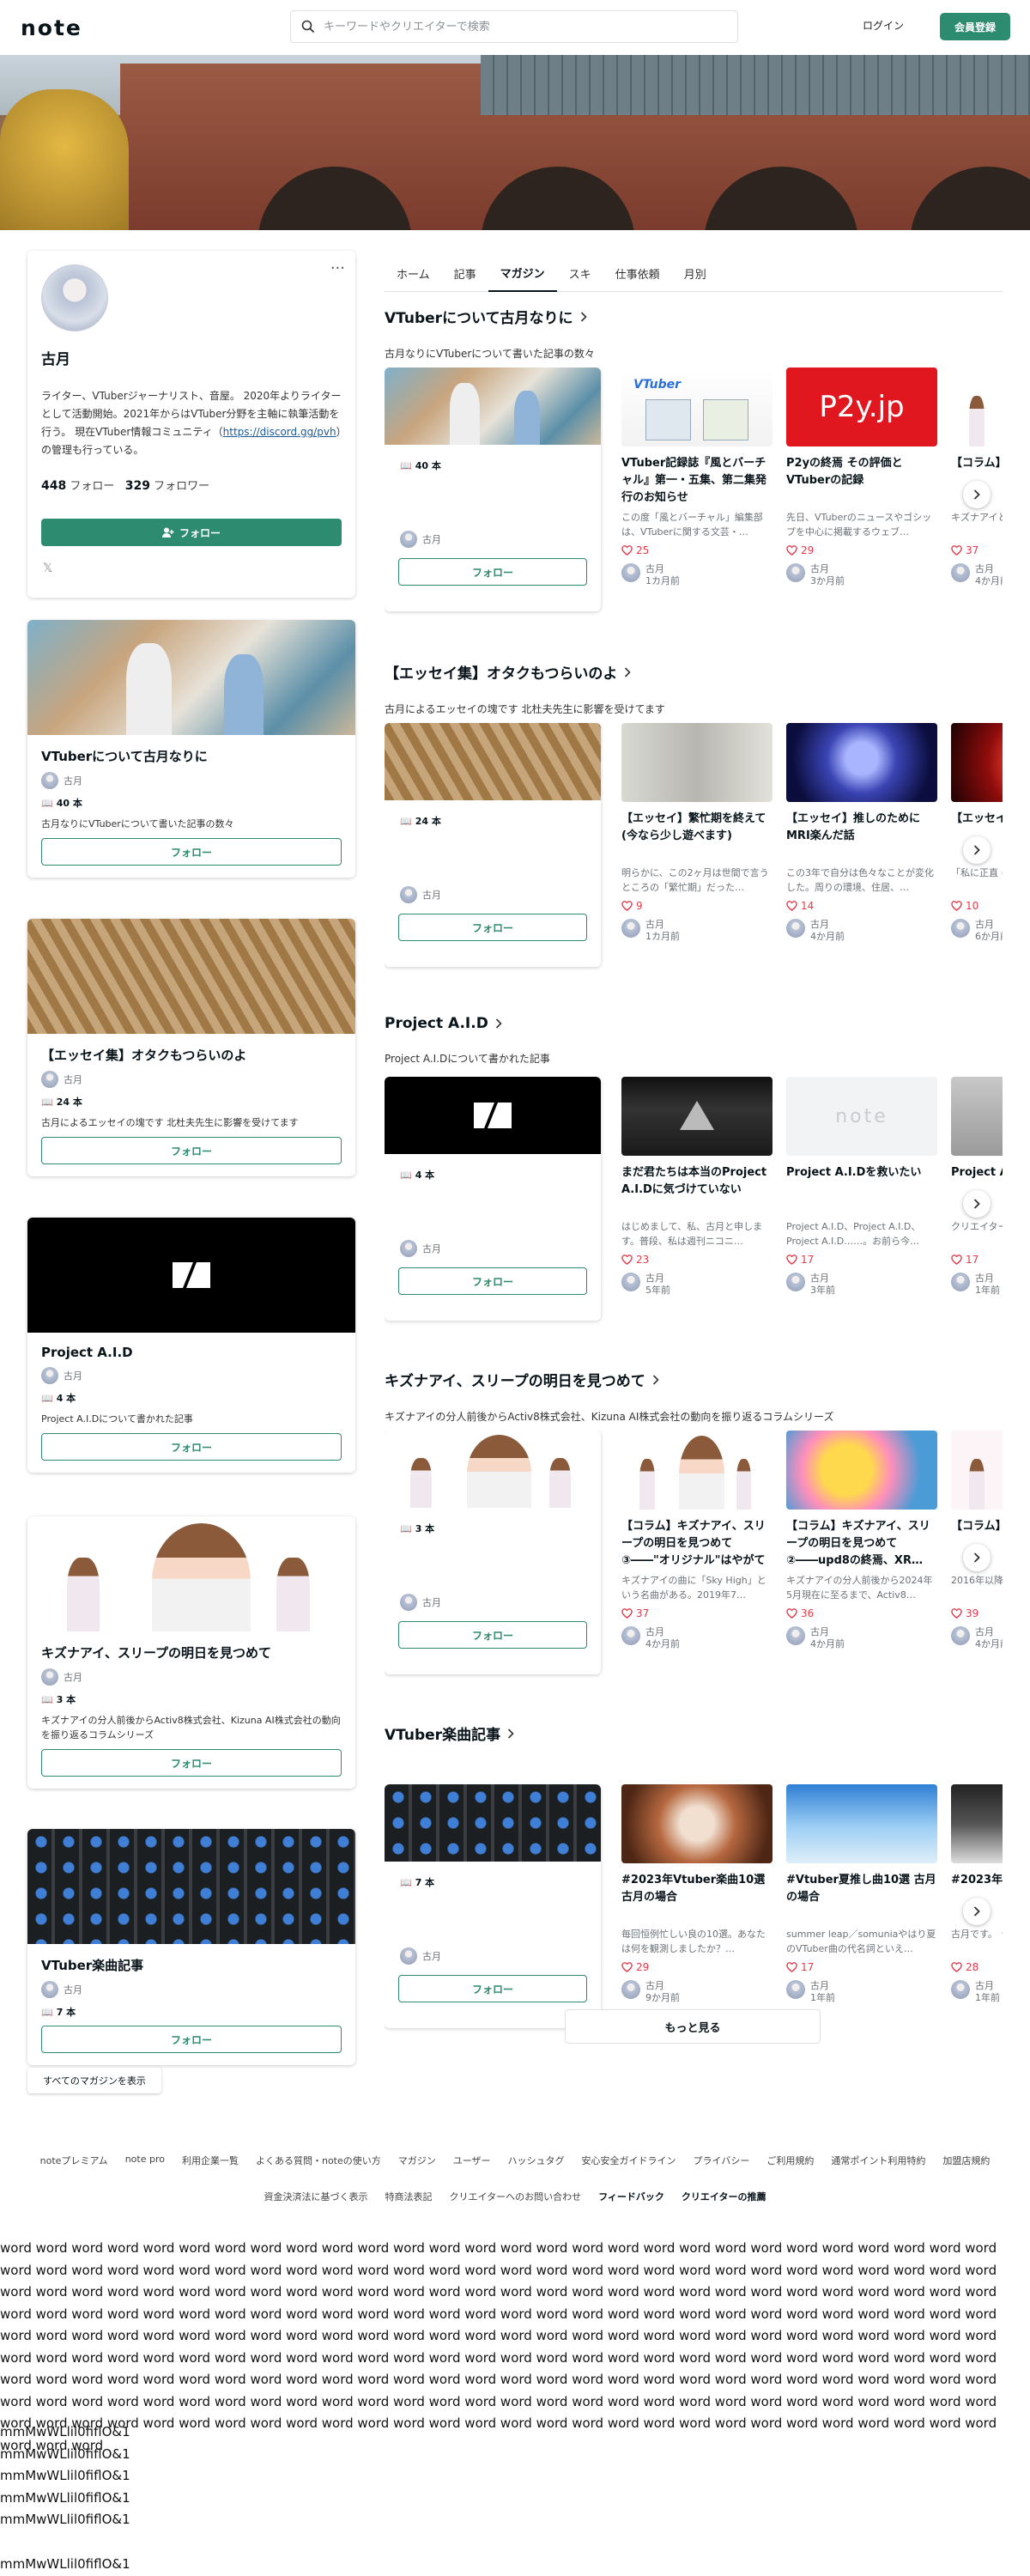  I want to click on article-title: 【エッセイ】繁忙期を終えて(今なら少し遊べます), so click(696, 836).